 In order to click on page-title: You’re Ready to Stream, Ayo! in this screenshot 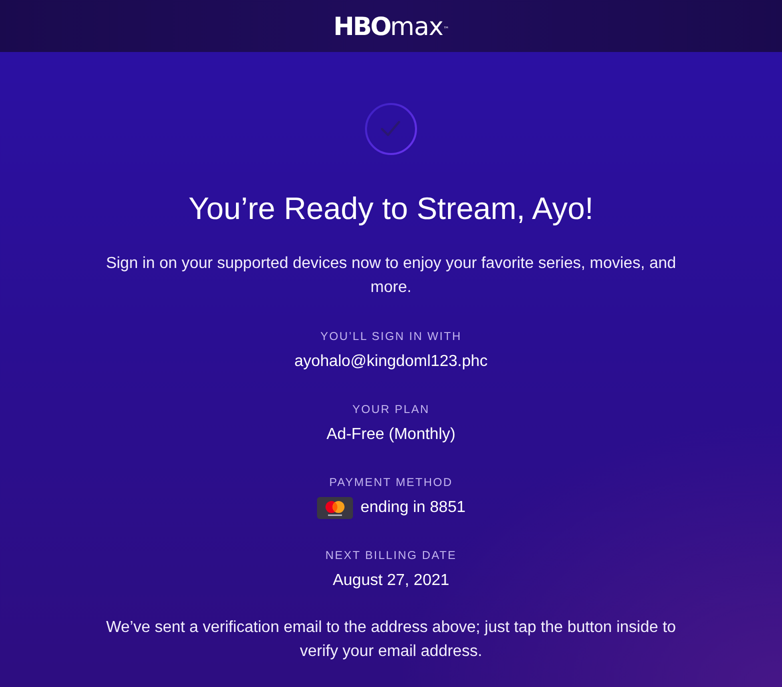, I will do `click(391, 209)`.